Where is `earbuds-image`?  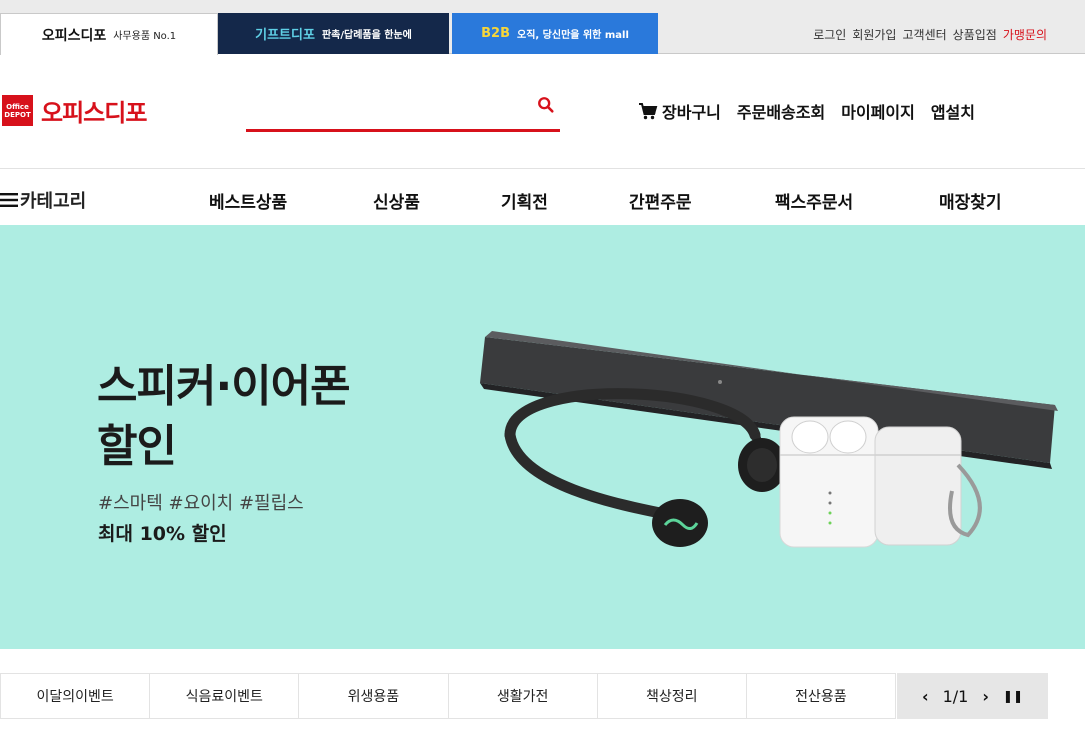
earbuds-image is located at coordinates (880, 482).